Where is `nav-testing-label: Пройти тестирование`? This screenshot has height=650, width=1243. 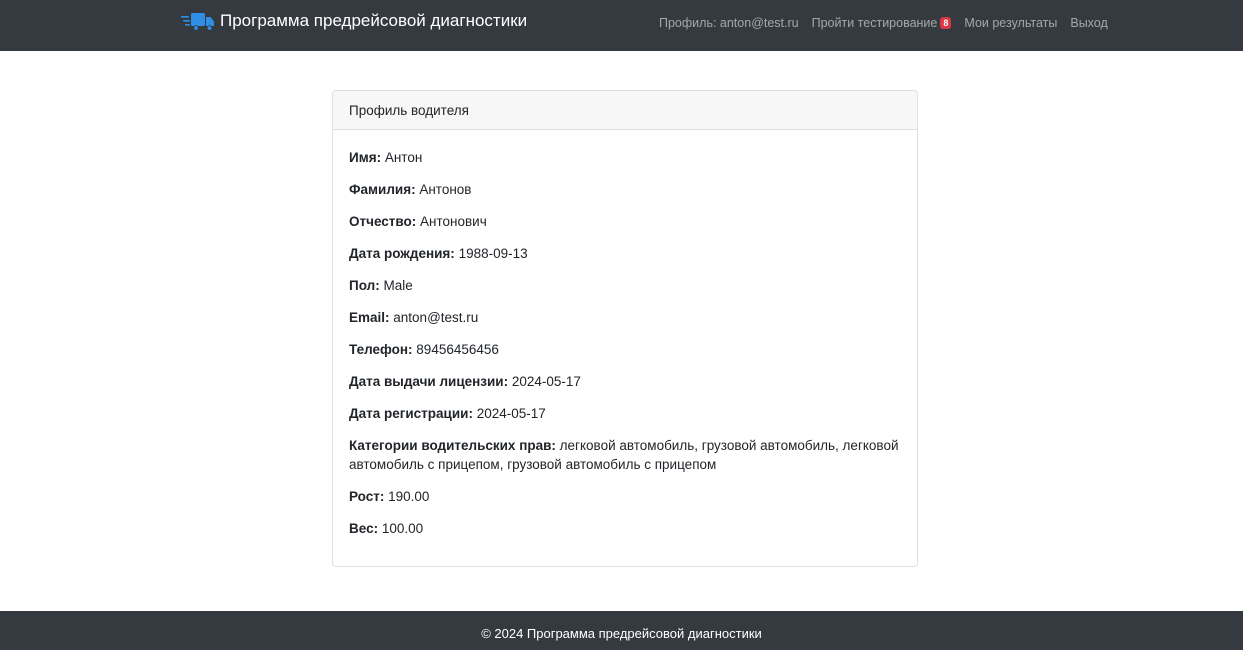 nav-testing-label: Пройти тестирование is located at coordinates (874, 23).